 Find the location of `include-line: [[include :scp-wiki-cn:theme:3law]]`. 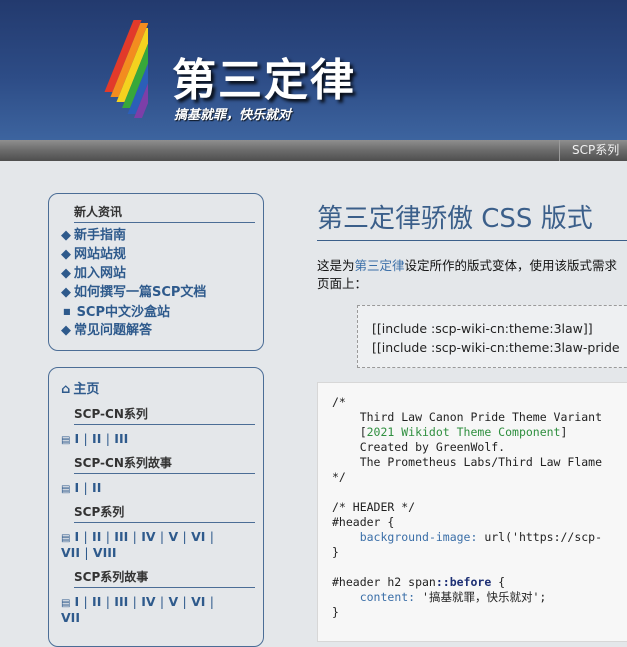

include-line: [[include :scp-wiki-cn:theme:3law]] is located at coordinates (482, 328).